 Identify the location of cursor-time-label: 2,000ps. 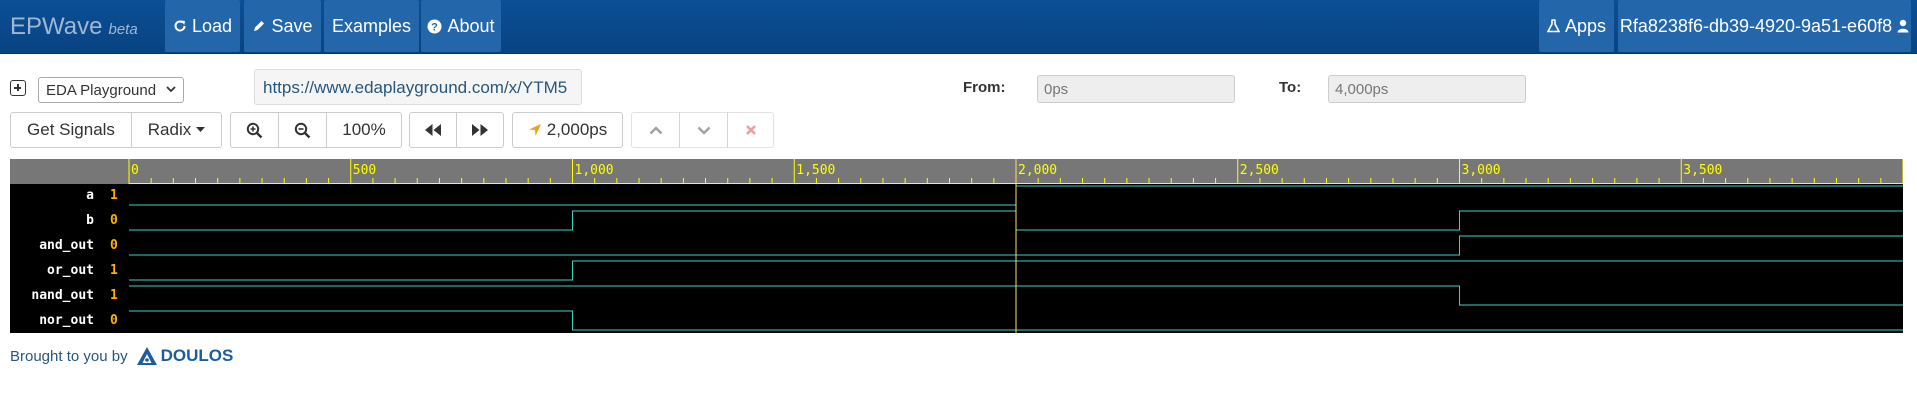
(577, 129).